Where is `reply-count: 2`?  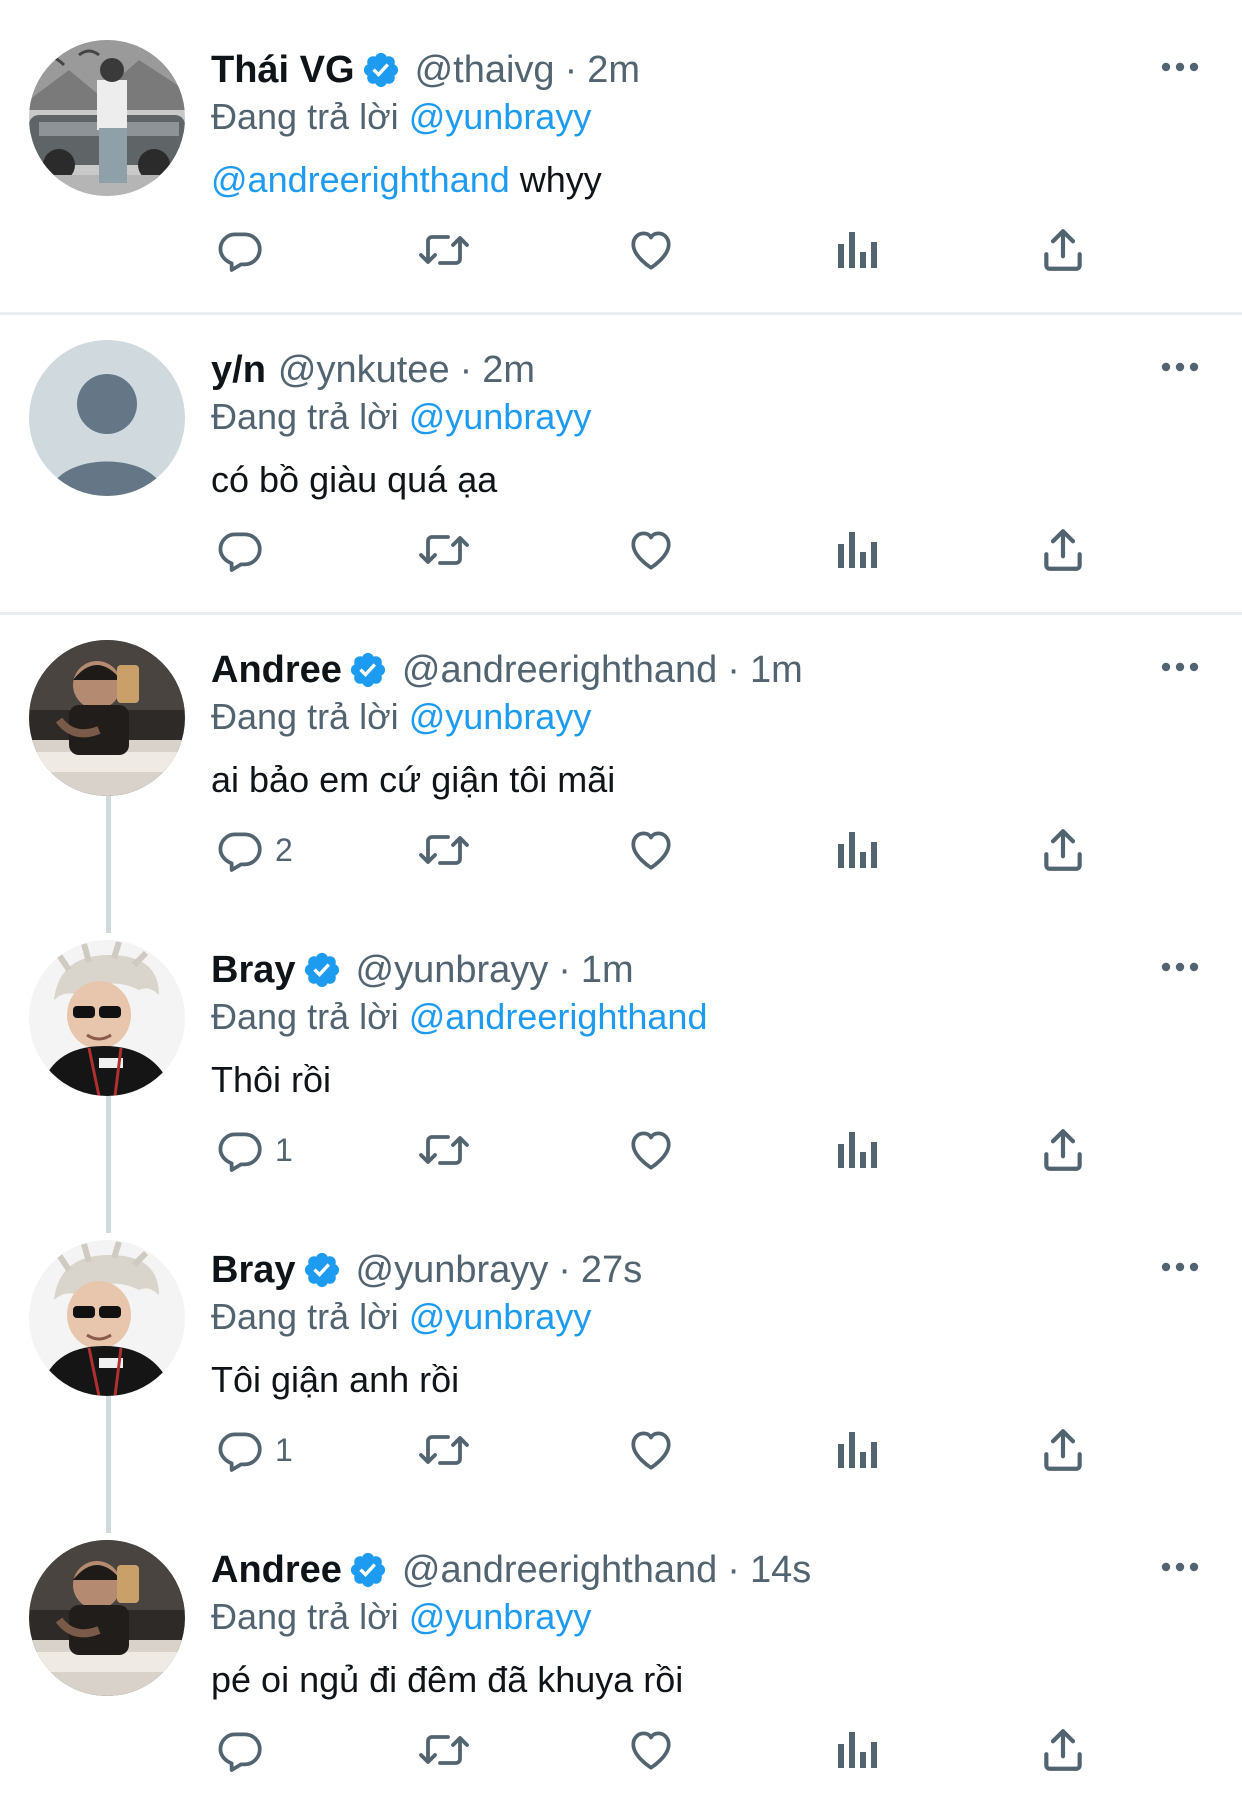 reply-count: 2 is located at coordinates (284, 849).